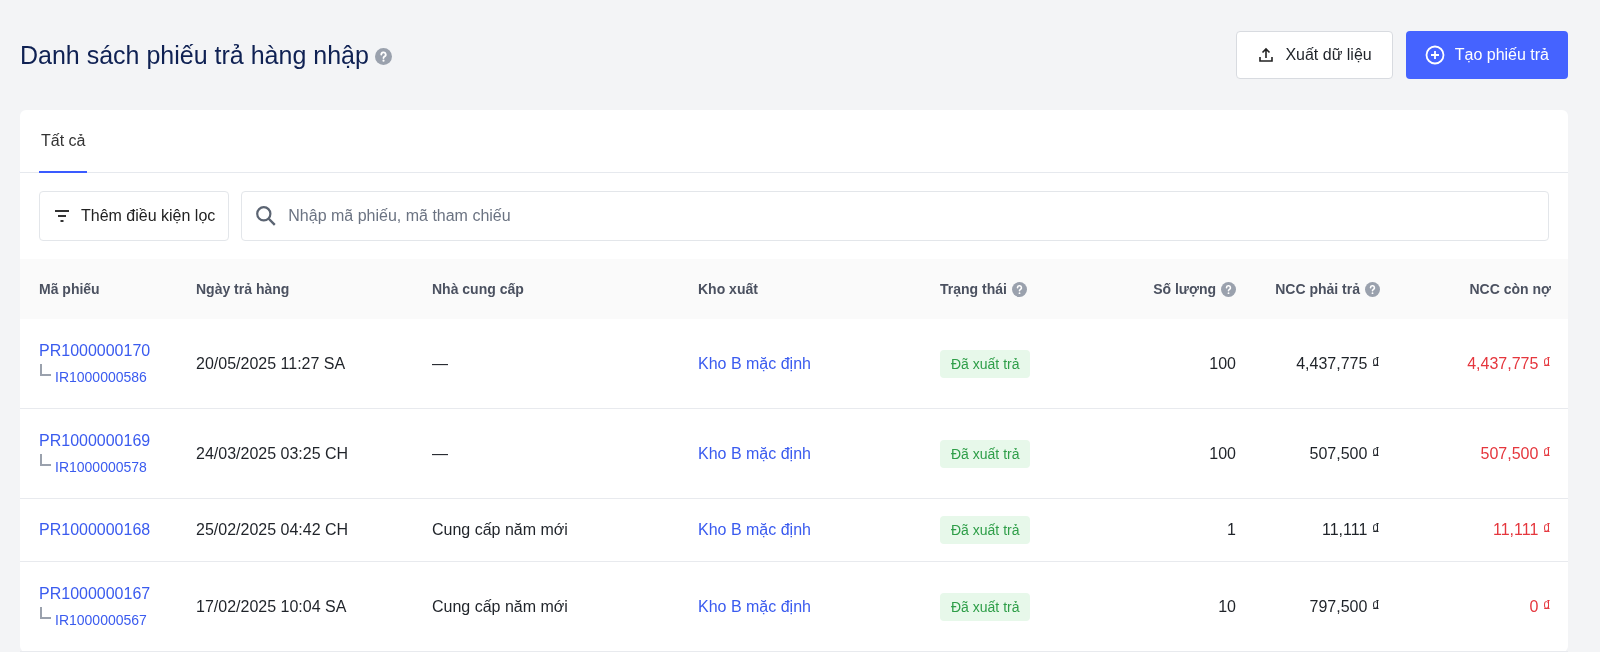 This screenshot has width=1600, height=652. Describe the element at coordinates (271, 606) in the screenshot. I see `table-cell: 17/02/2025 10:04 SA` at that location.